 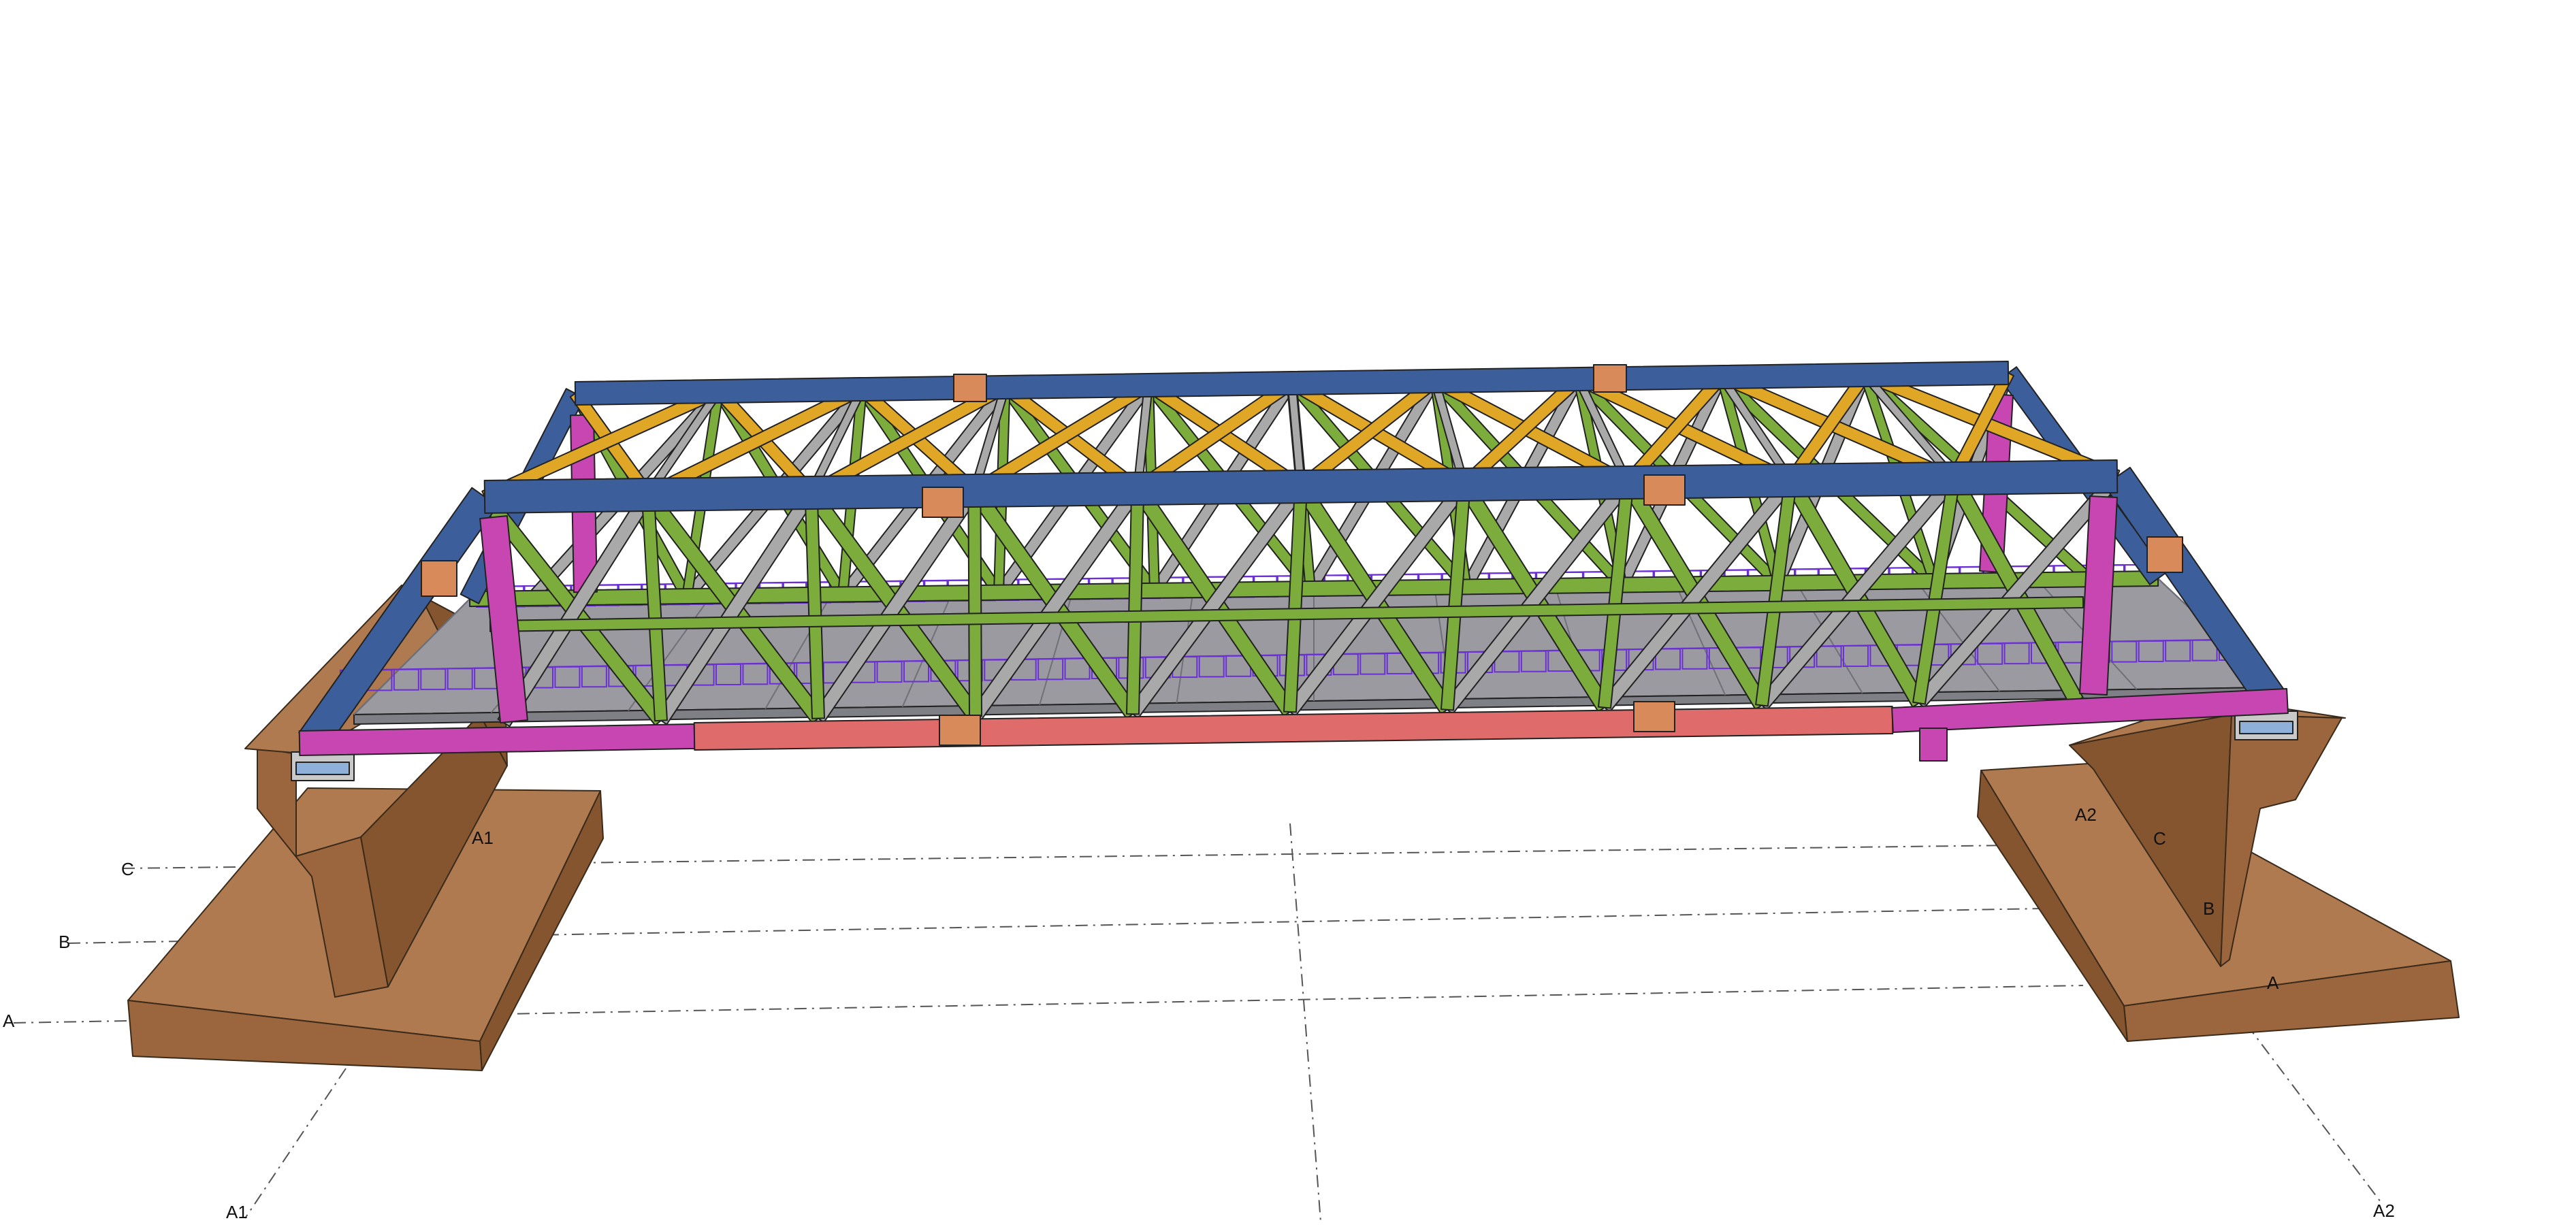 What do you see at coordinates (2384, 1210) in the screenshot?
I see `grid-label-bottom-a2: A2` at bounding box center [2384, 1210].